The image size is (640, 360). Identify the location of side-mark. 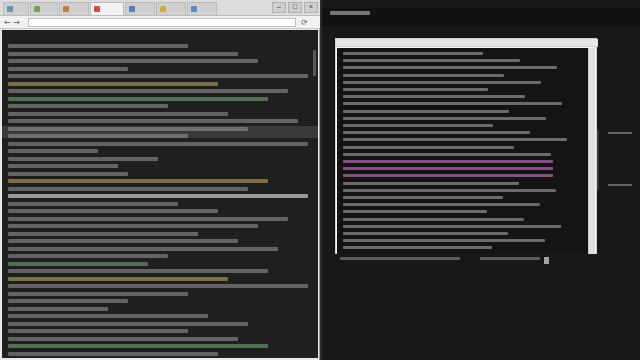
(620, 185).